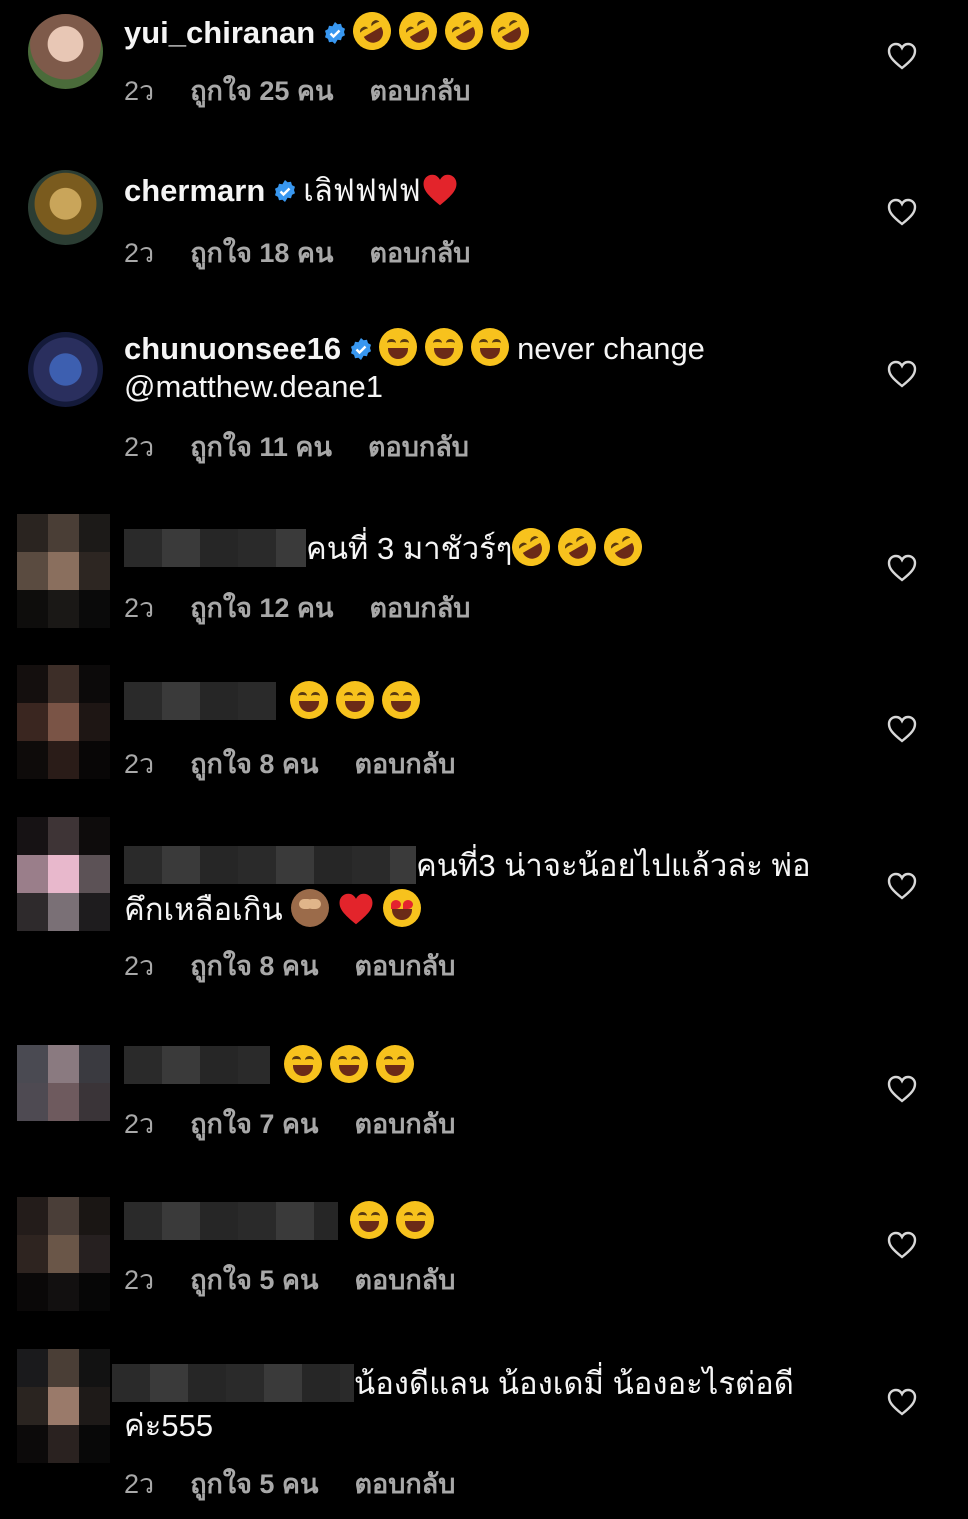 The image size is (968, 1519). Describe the element at coordinates (219, 32) in the screenshot. I see `username: yui_chiranan` at that location.